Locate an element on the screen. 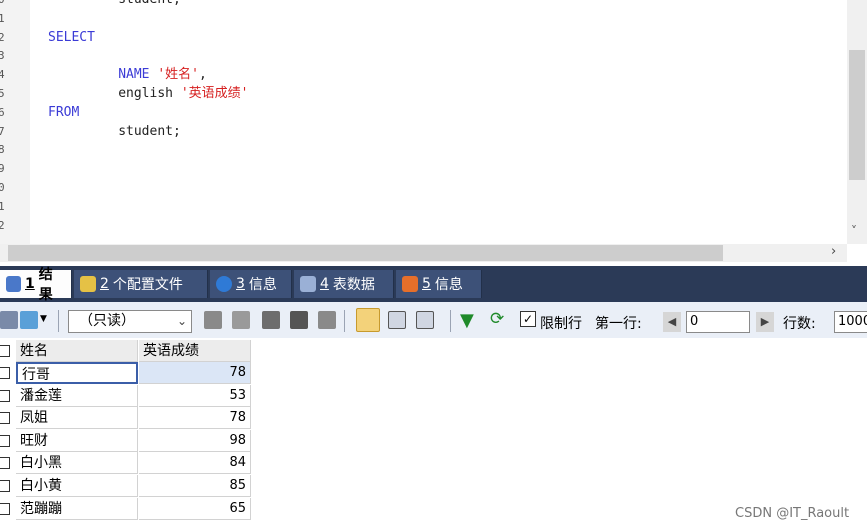  result-tab-bar: 1 结果 2 个配置文件 3 信息 4 表数据 5 信息 is located at coordinates (433, 284).